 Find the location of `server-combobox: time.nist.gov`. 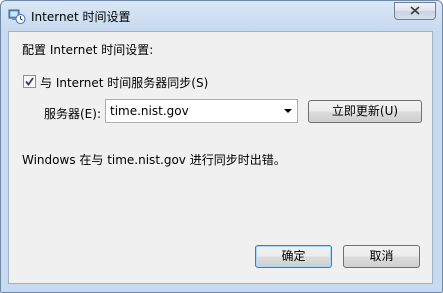

server-combobox: time.nist.gov is located at coordinates (201, 111).